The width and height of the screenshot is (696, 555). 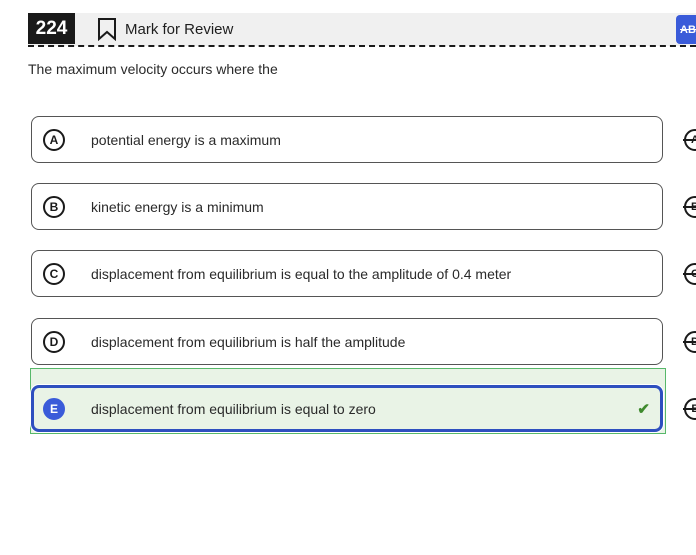 I want to click on strikethrough-icon: E, so click(x=689, y=409).